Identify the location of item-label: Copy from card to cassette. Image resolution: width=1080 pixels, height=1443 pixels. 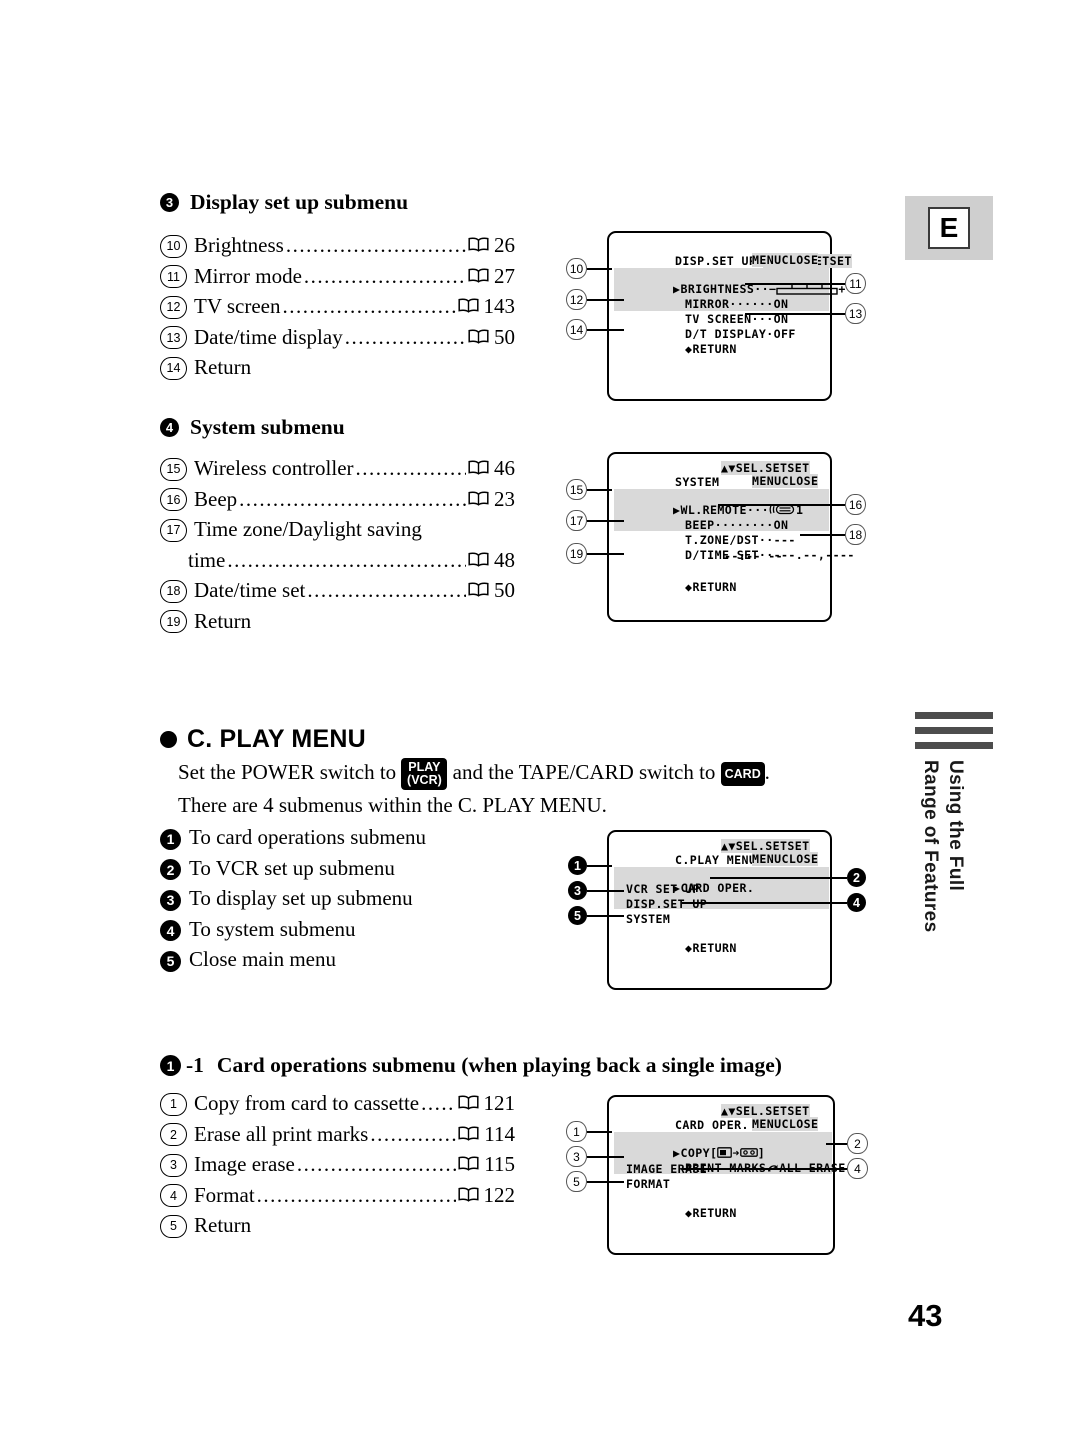
(307, 1103).